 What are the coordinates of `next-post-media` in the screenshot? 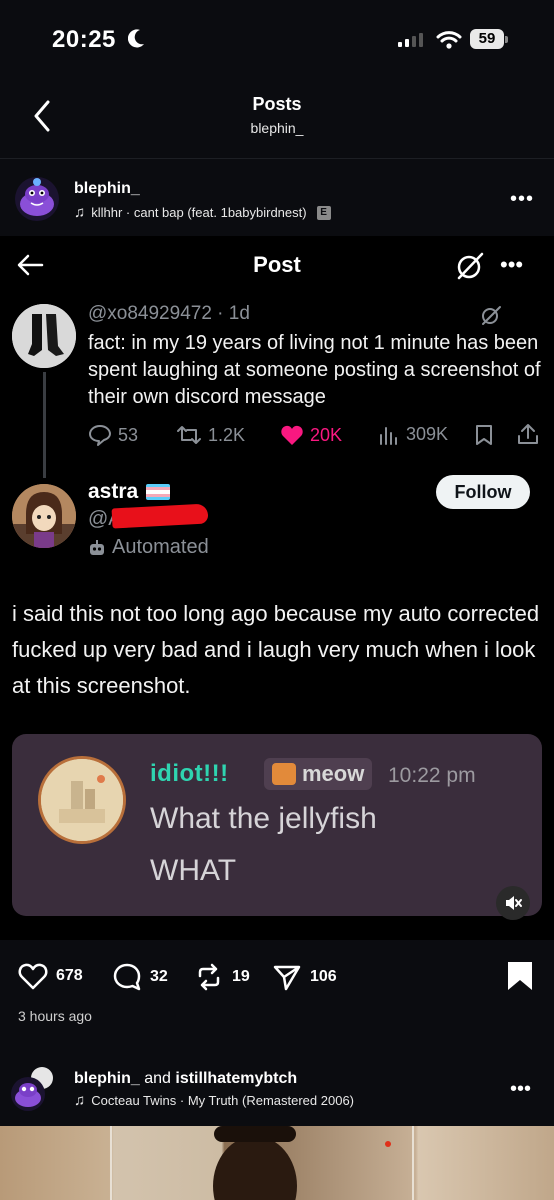 It's located at (277, 1163).